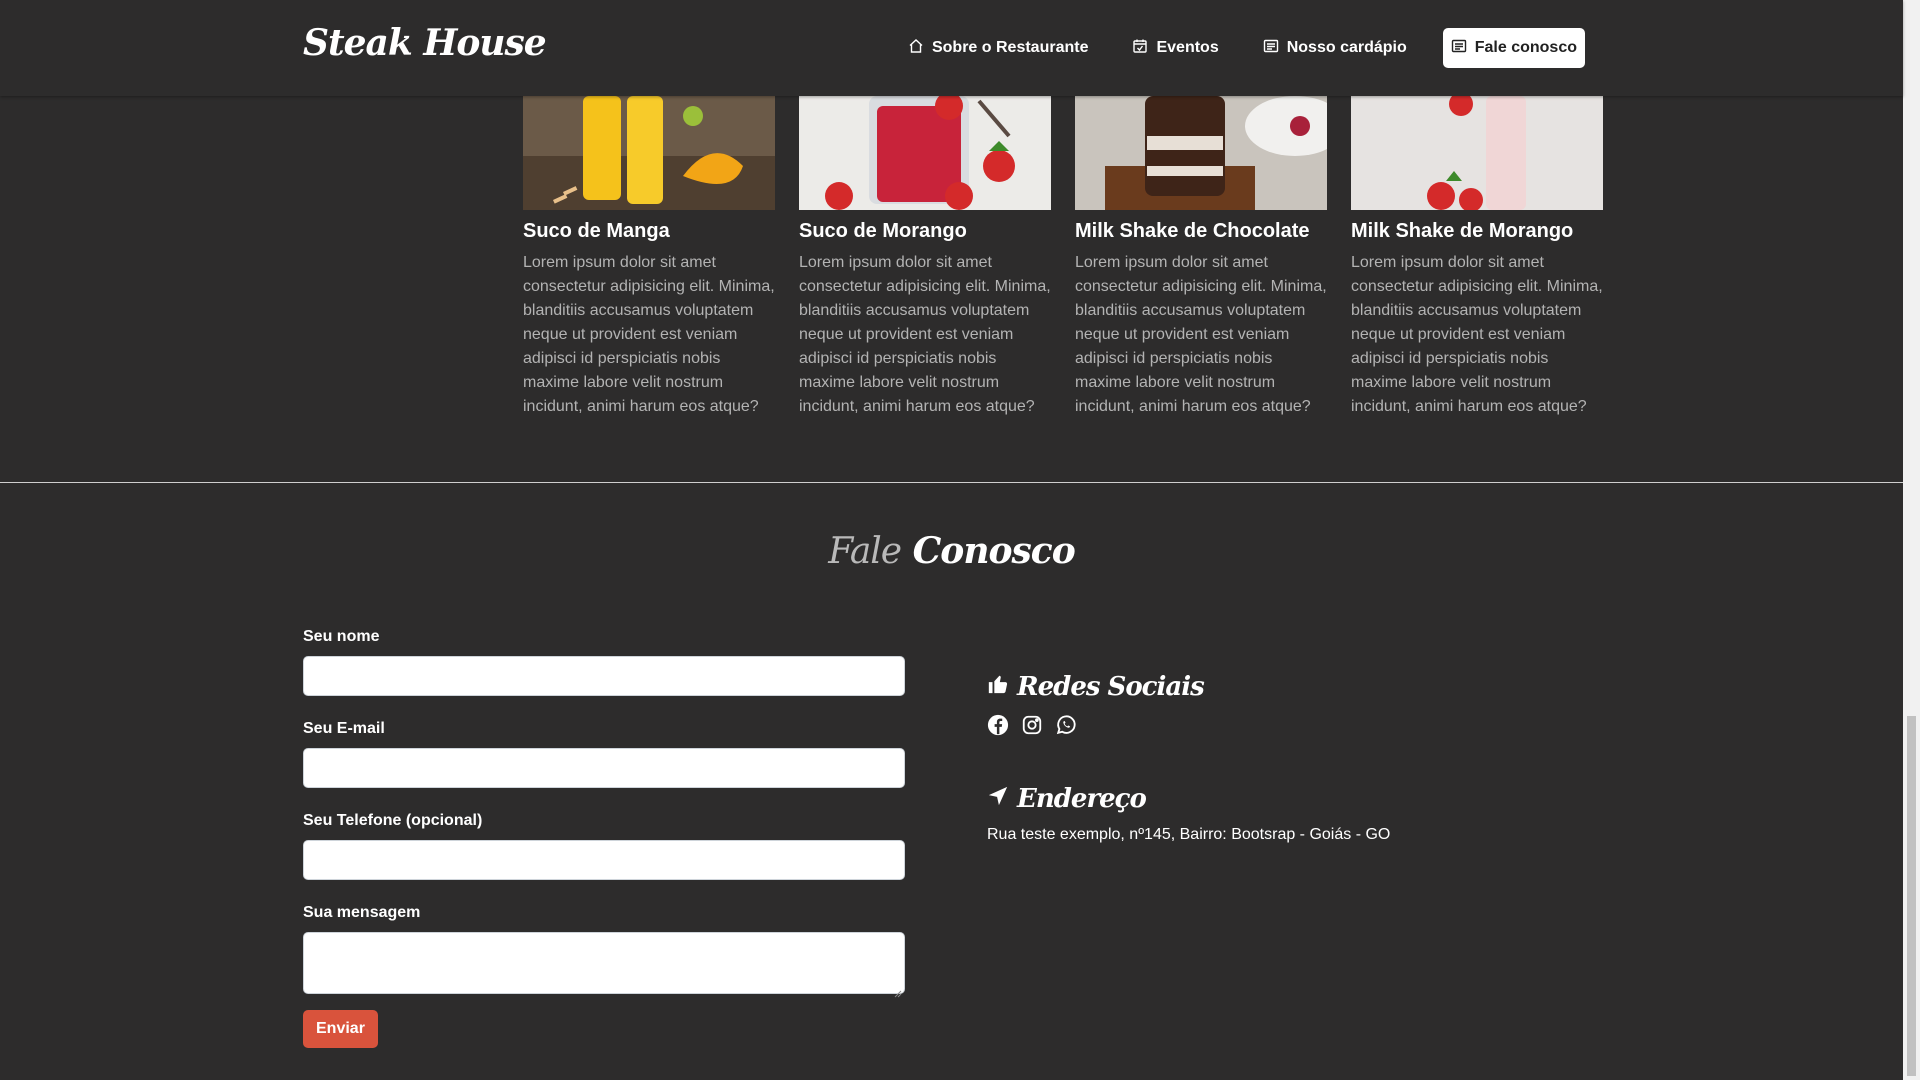 This screenshot has height=1080, width=1920. Describe the element at coordinates (1459, 48) in the screenshot. I see `message-icon` at that location.